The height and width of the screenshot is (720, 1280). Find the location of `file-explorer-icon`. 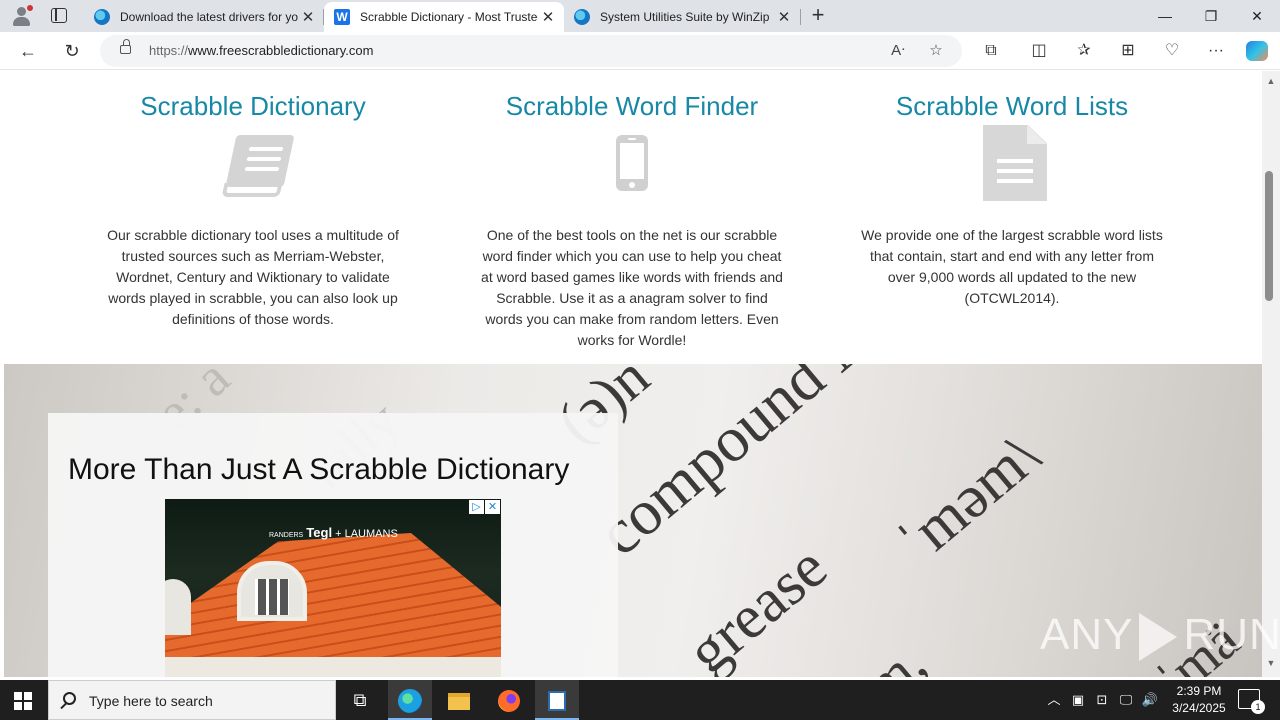

file-explorer-icon is located at coordinates (459, 700).